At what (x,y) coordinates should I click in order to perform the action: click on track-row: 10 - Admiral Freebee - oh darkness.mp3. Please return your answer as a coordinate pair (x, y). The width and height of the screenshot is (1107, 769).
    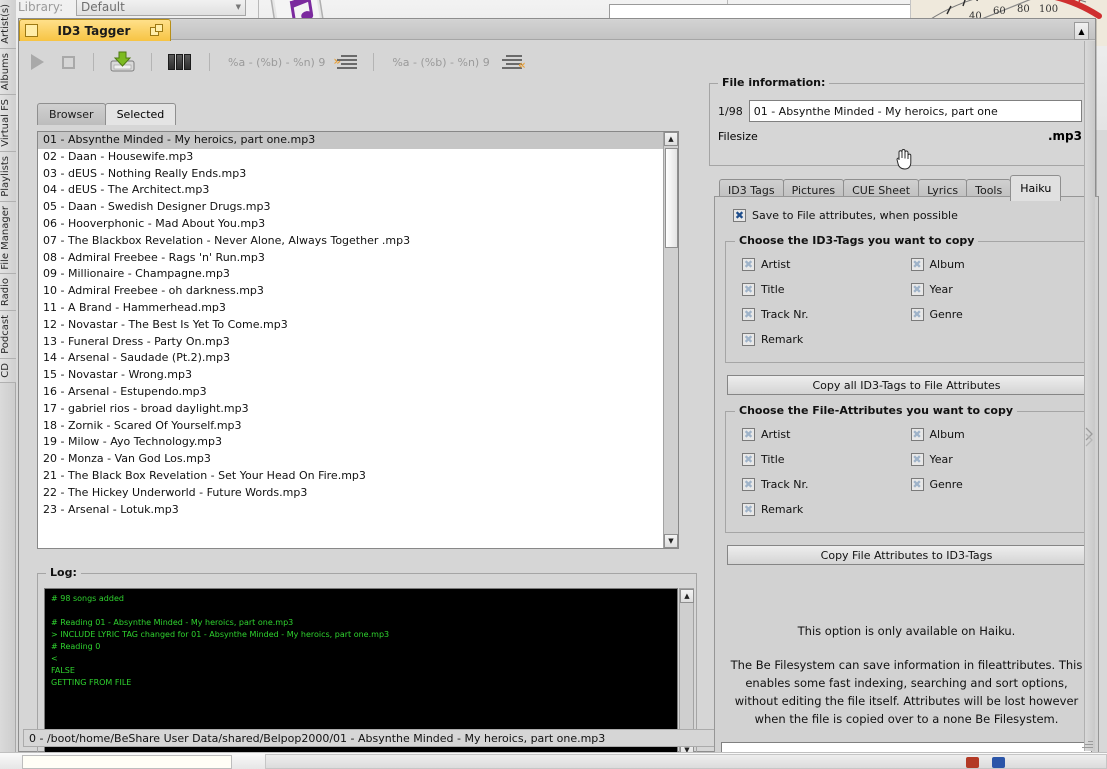
    Looking at the image, I should click on (350, 291).